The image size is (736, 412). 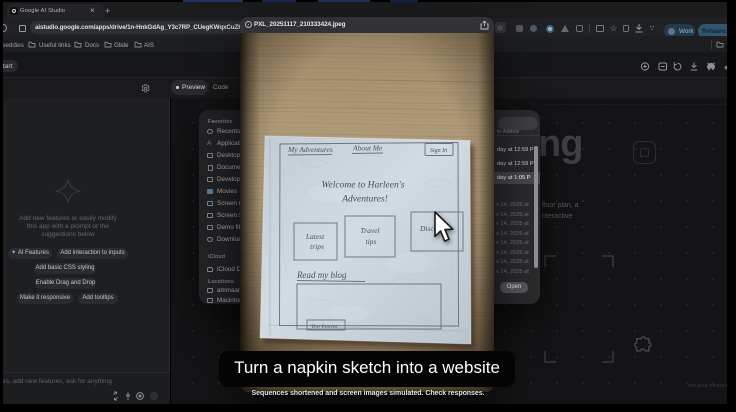 I want to click on svg-text: tips, so click(x=371, y=241).